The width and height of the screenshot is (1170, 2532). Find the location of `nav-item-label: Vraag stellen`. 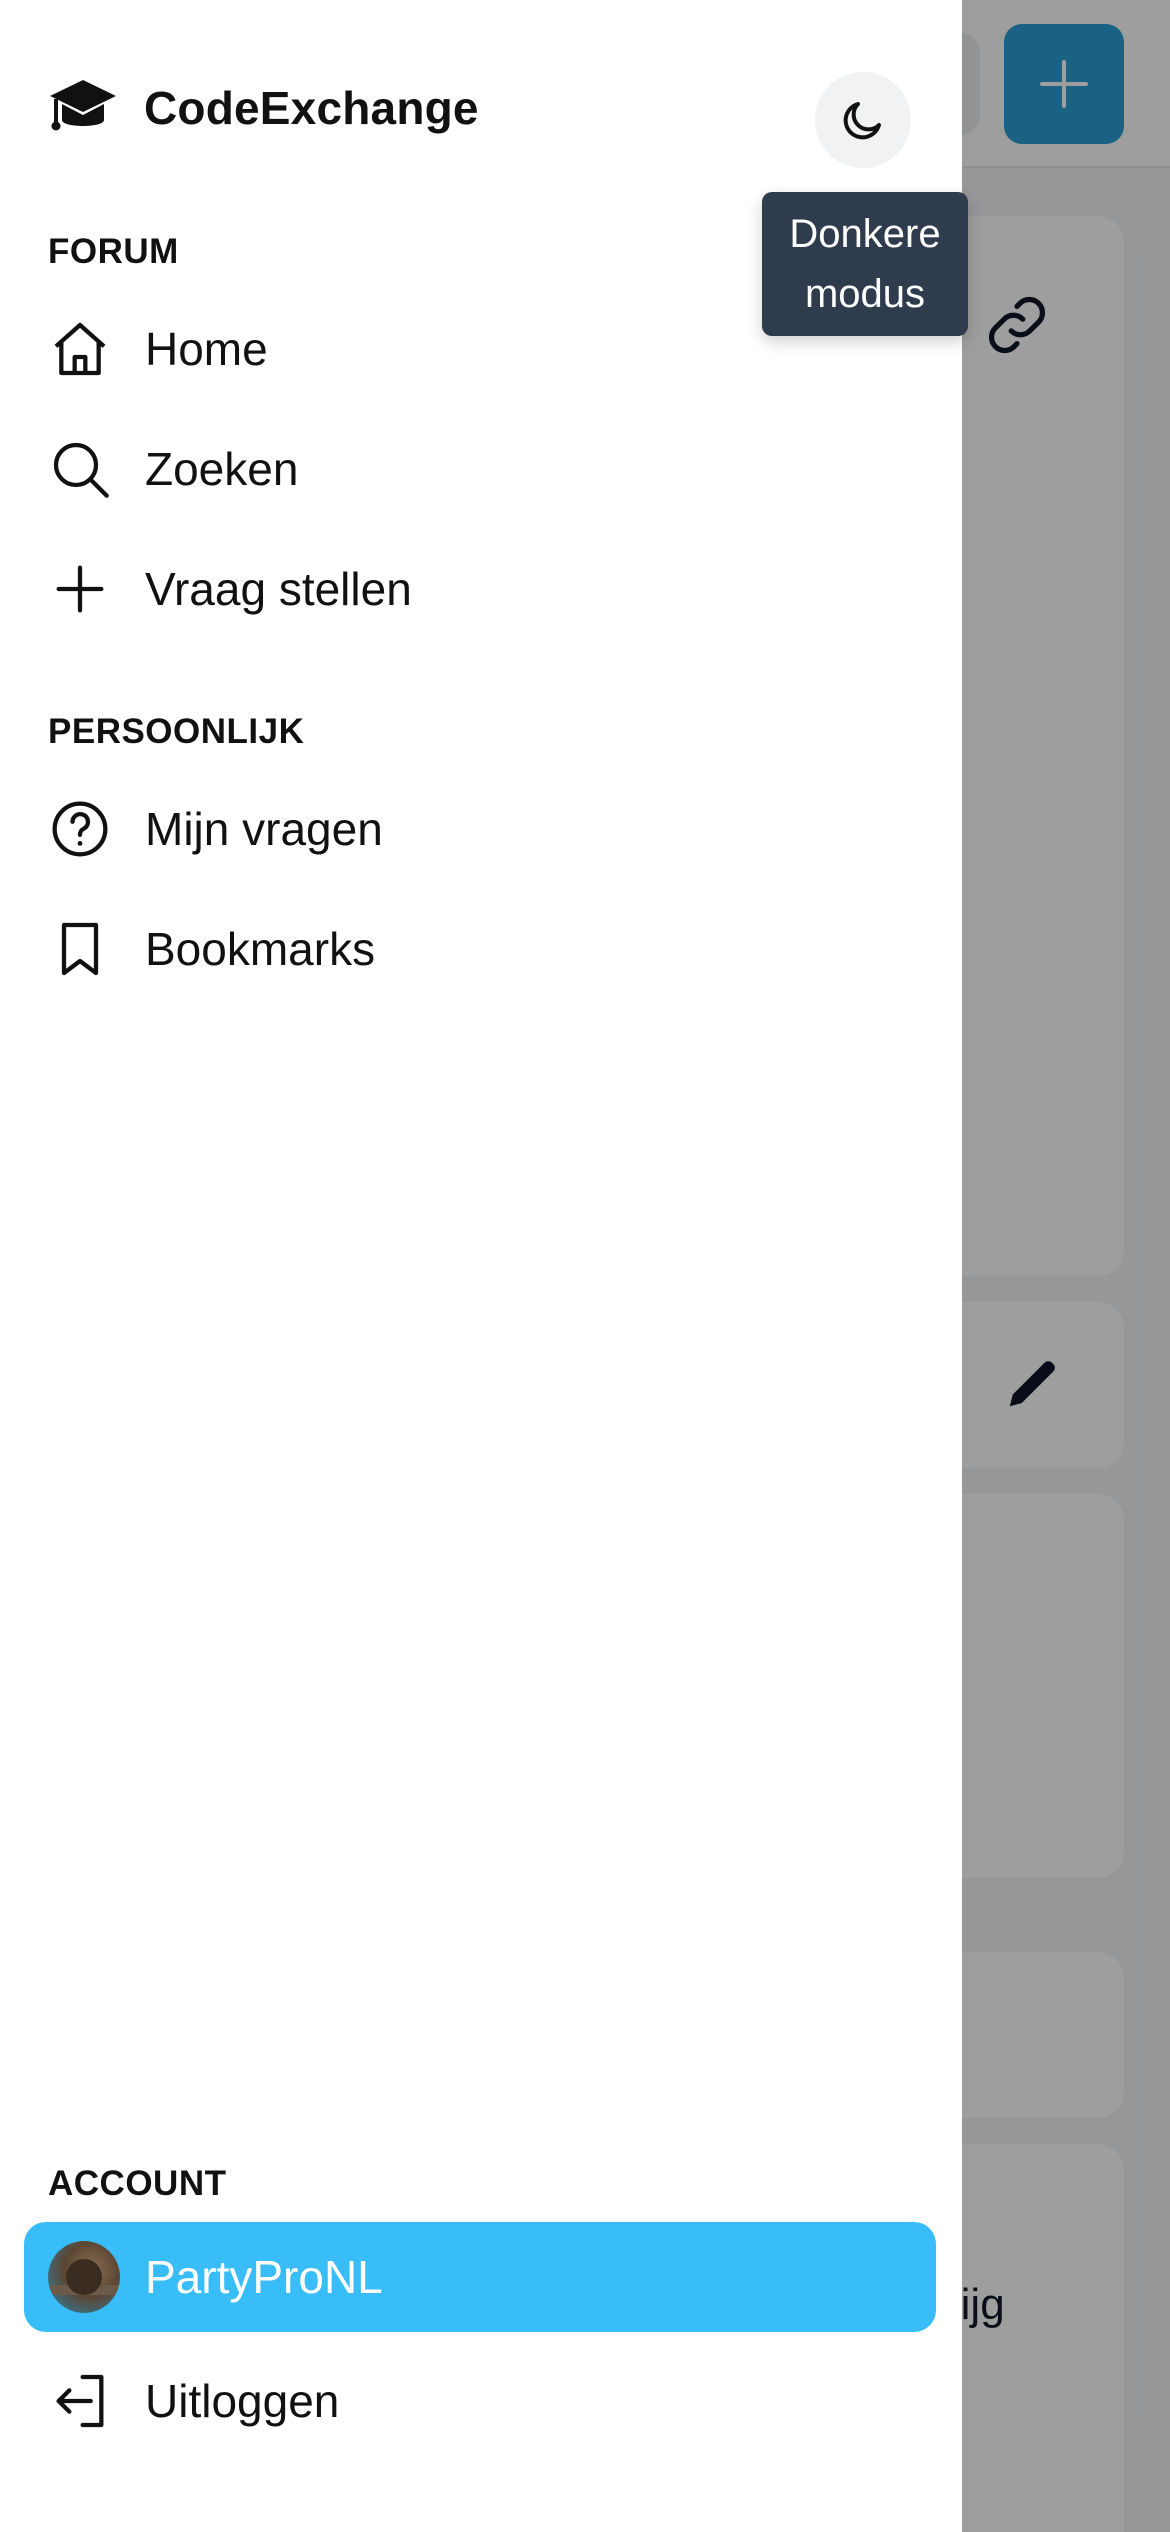

nav-item-label: Vraag stellen is located at coordinates (278, 589).